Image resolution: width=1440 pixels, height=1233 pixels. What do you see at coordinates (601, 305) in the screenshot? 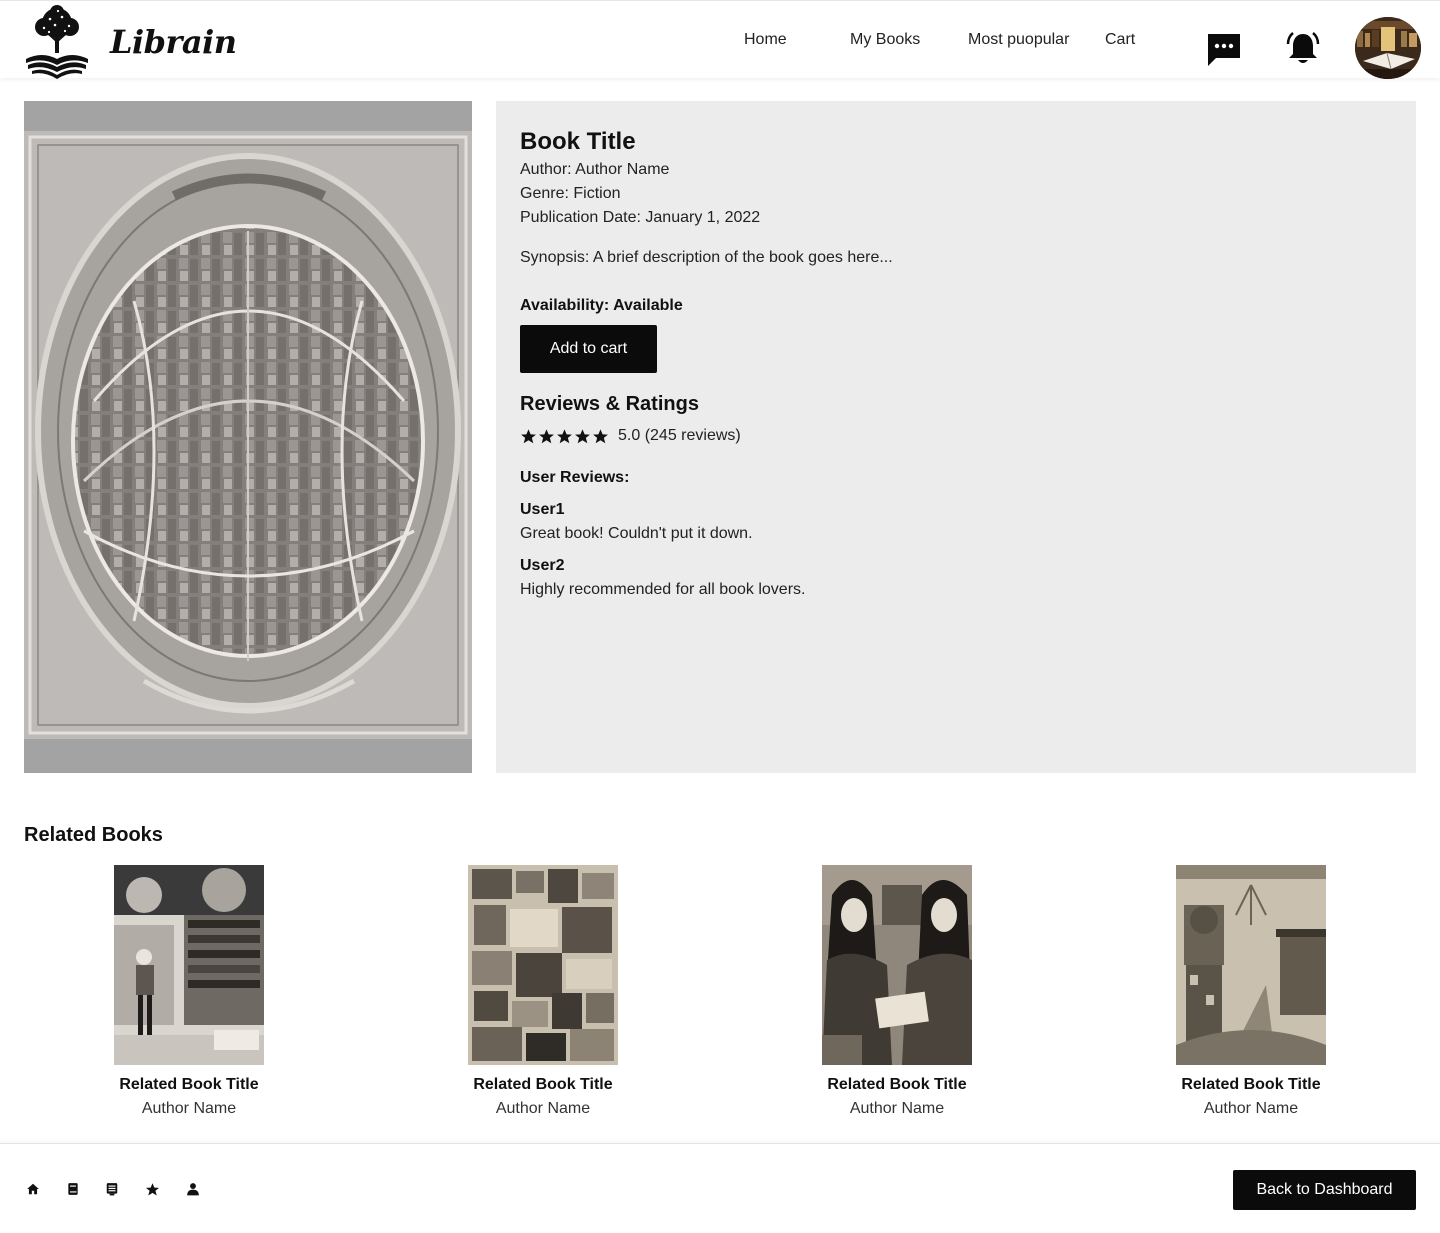
I see `availability-status: Availability: Available` at bounding box center [601, 305].